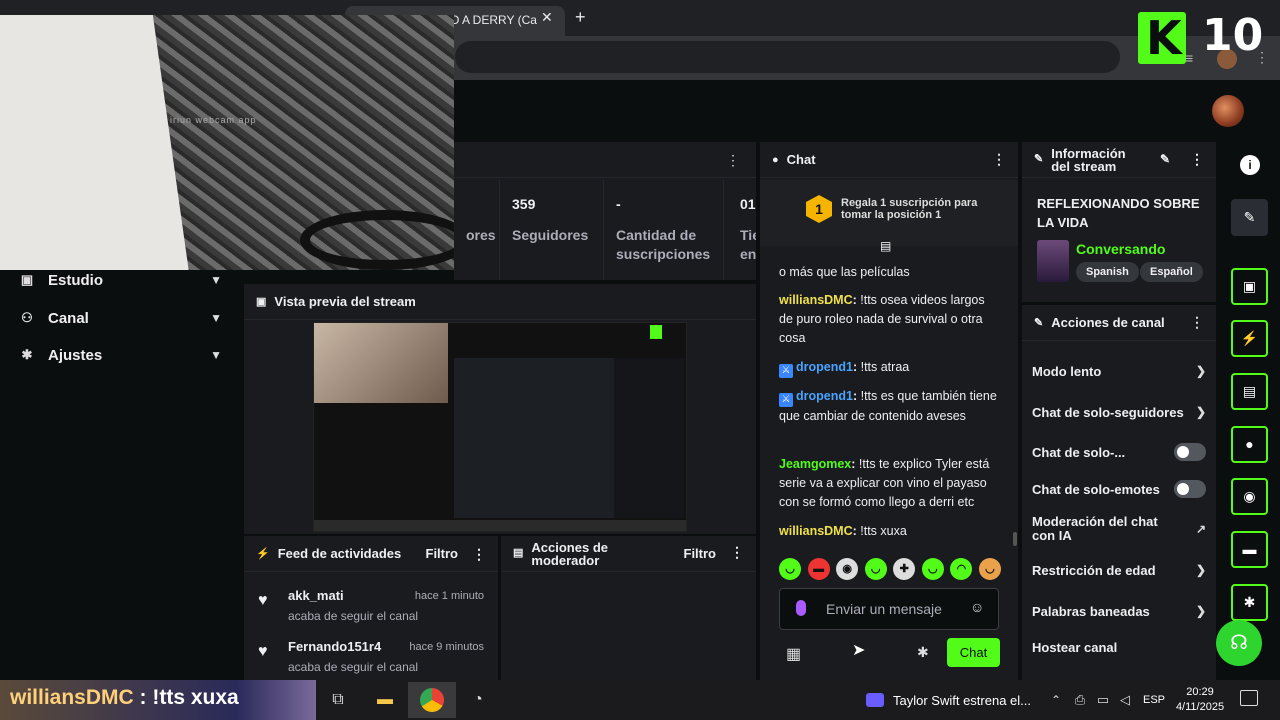  I want to click on stream-tag: Spanish, so click(1107, 272).